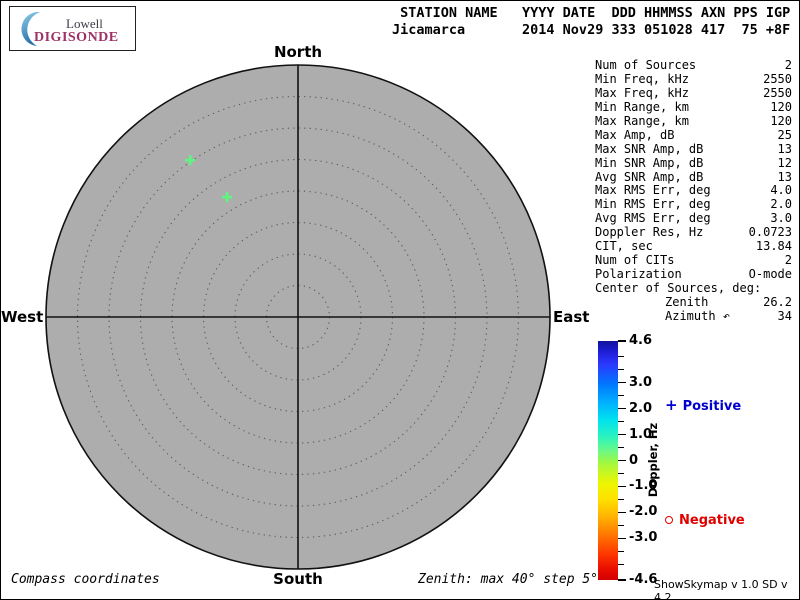  I want to click on stat-row: Max Range, km 120, so click(693, 121).